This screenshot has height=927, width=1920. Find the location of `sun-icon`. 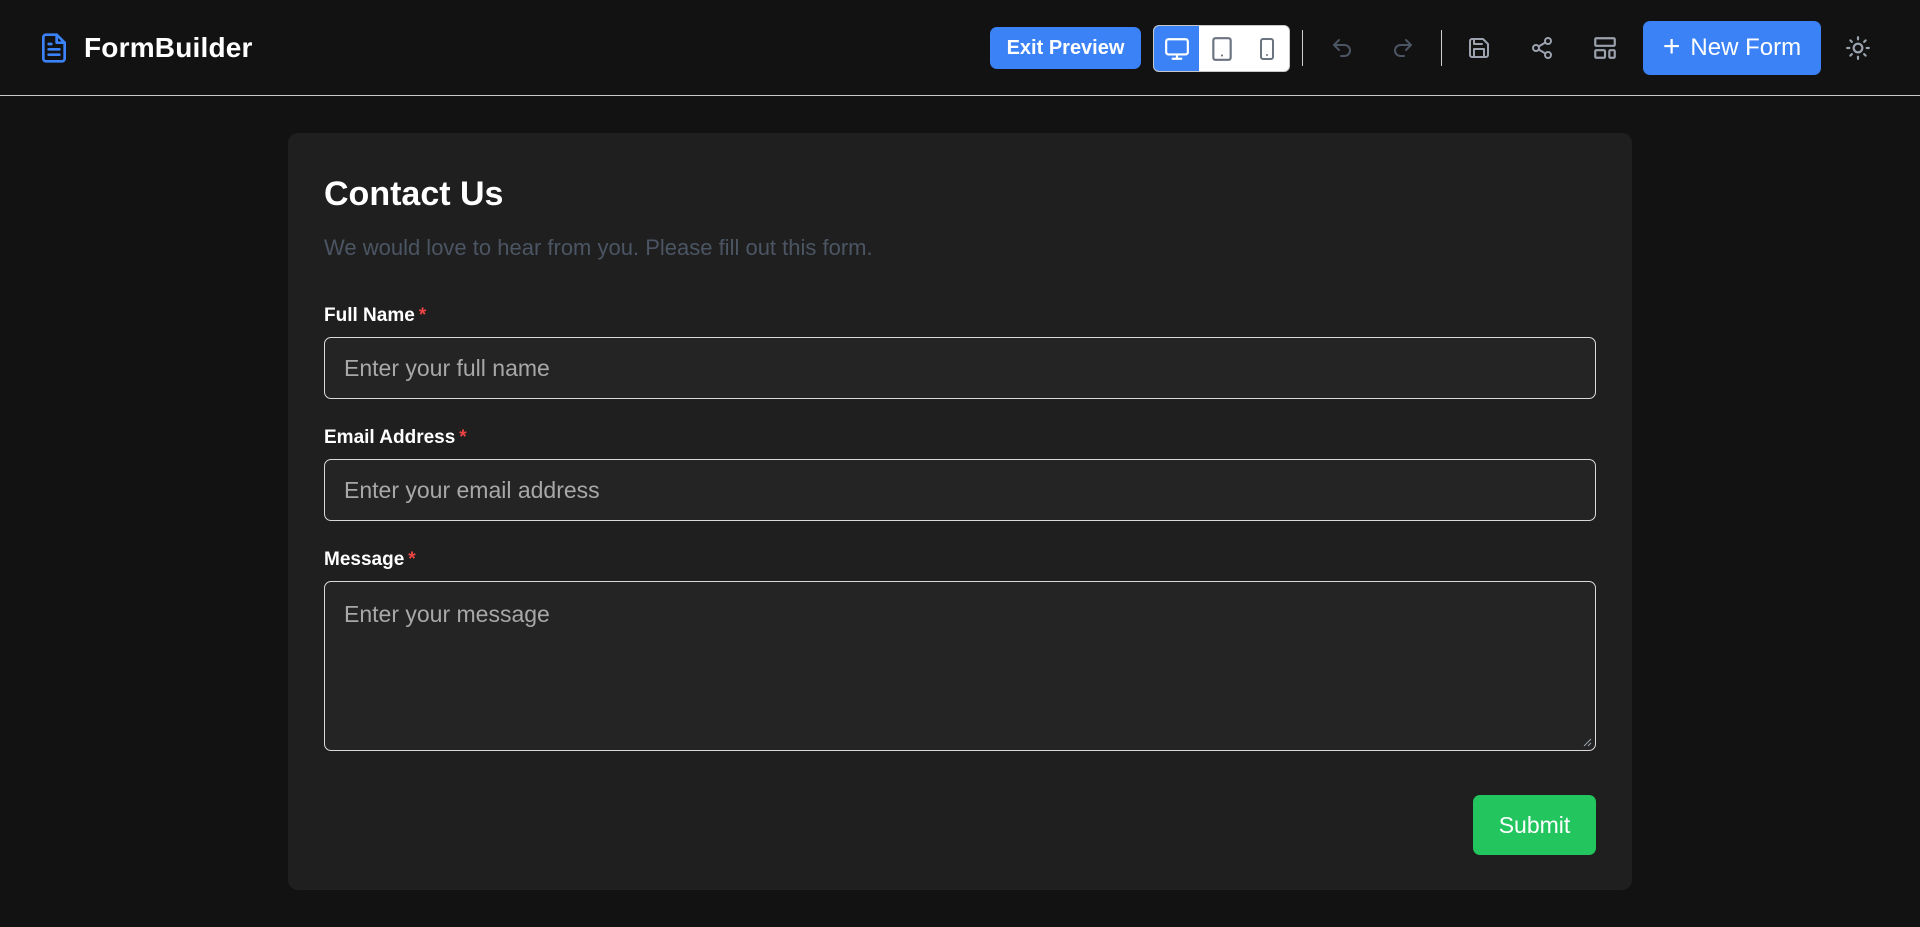

sun-icon is located at coordinates (1858, 48).